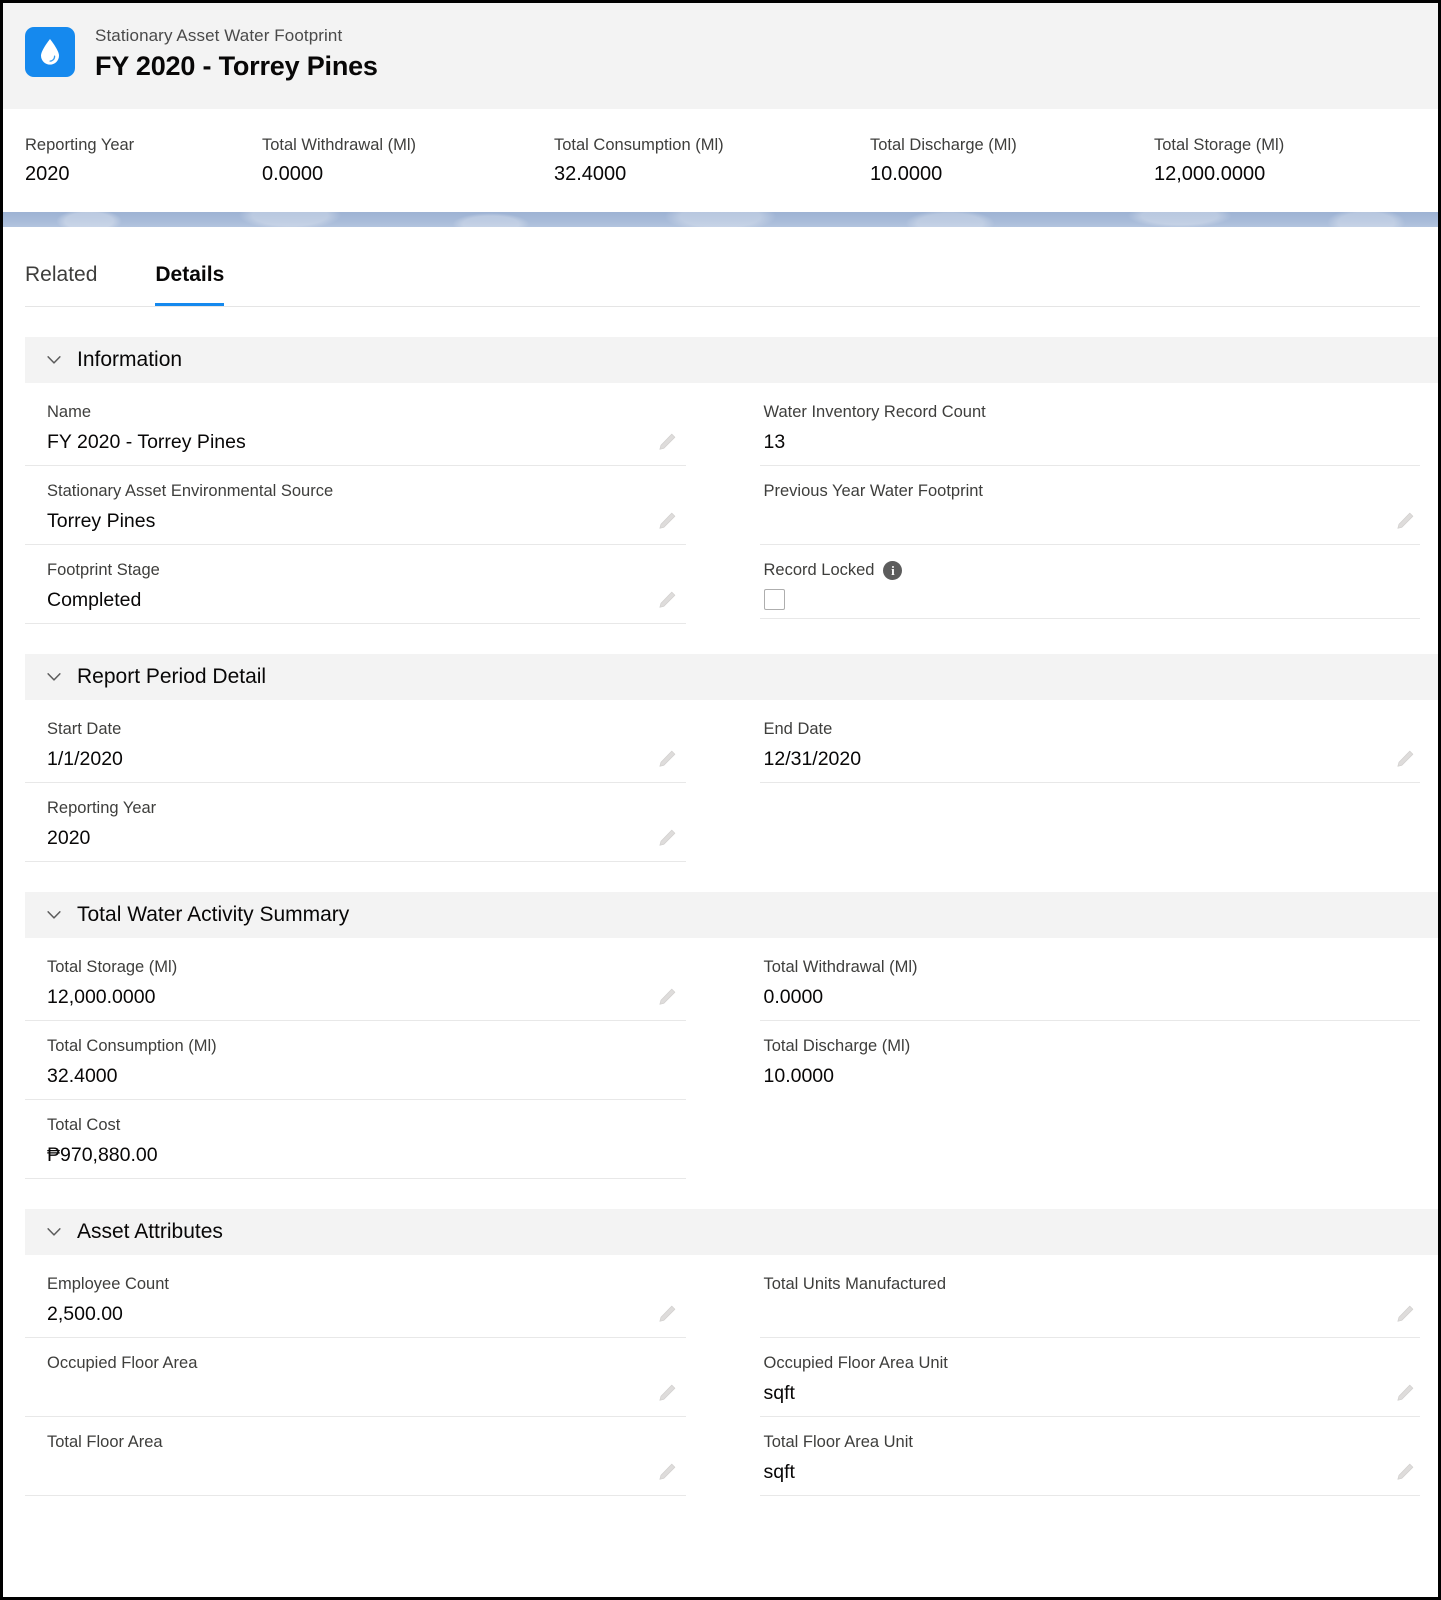  Describe the element at coordinates (793, 997) in the screenshot. I see `field-value: 0.0000` at that location.